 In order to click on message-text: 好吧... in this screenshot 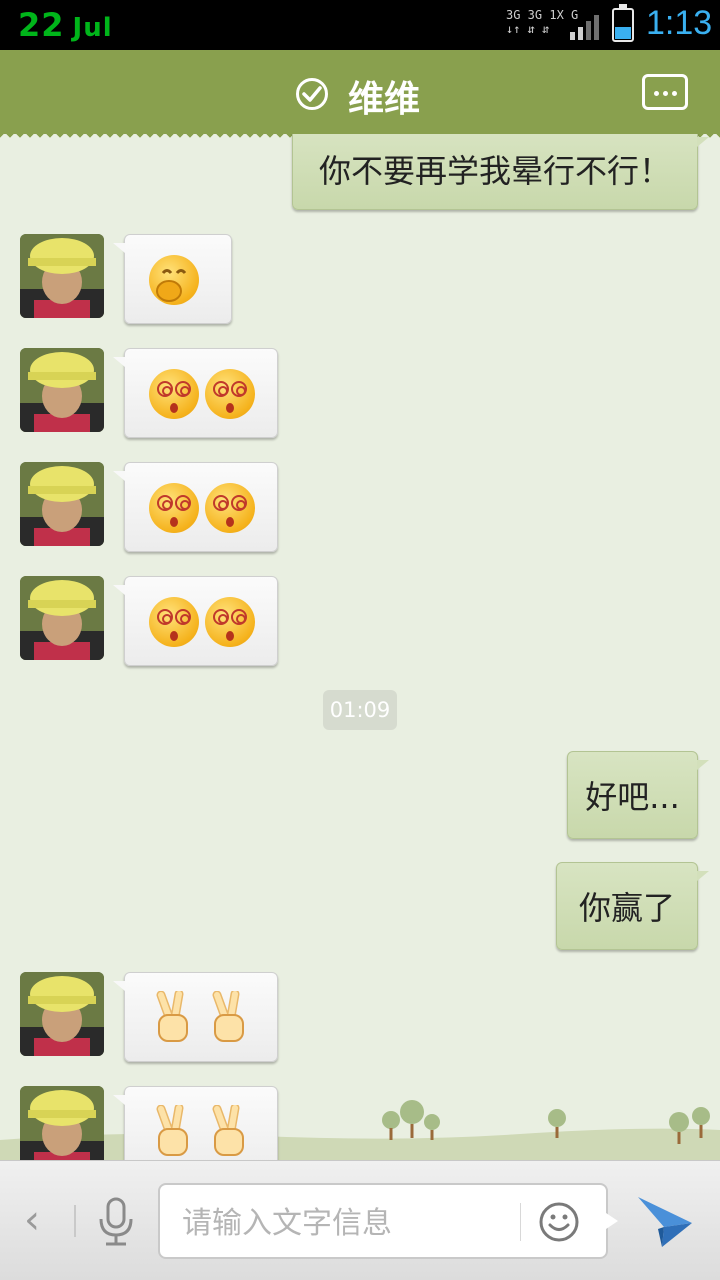, I will do `click(632, 797)`.